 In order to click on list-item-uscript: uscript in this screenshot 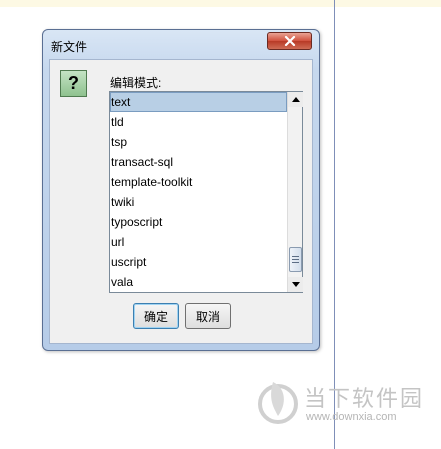, I will do `click(198, 262)`.